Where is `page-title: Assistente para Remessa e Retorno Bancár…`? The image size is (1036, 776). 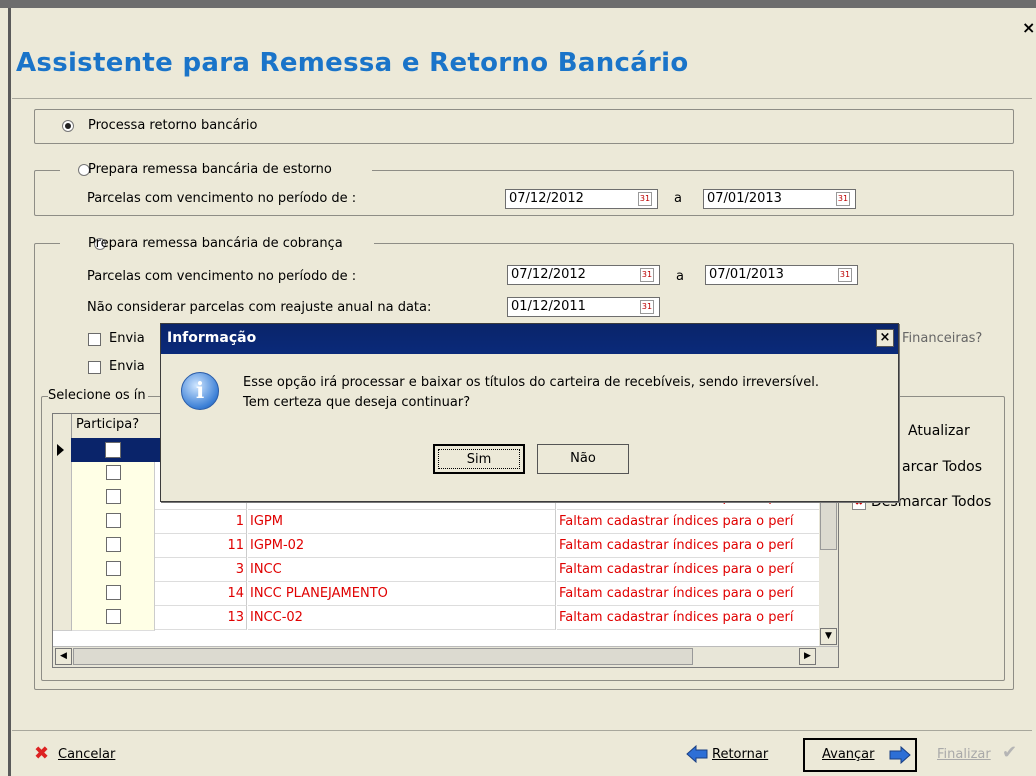 page-title: Assistente para Remessa e Retorno Bancár… is located at coordinates (352, 63).